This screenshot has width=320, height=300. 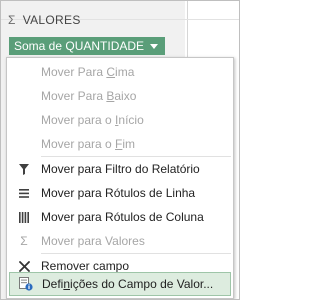 I want to click on menu-item-move-to-beginning: Mover para o Início, so click(x=120, y=120).